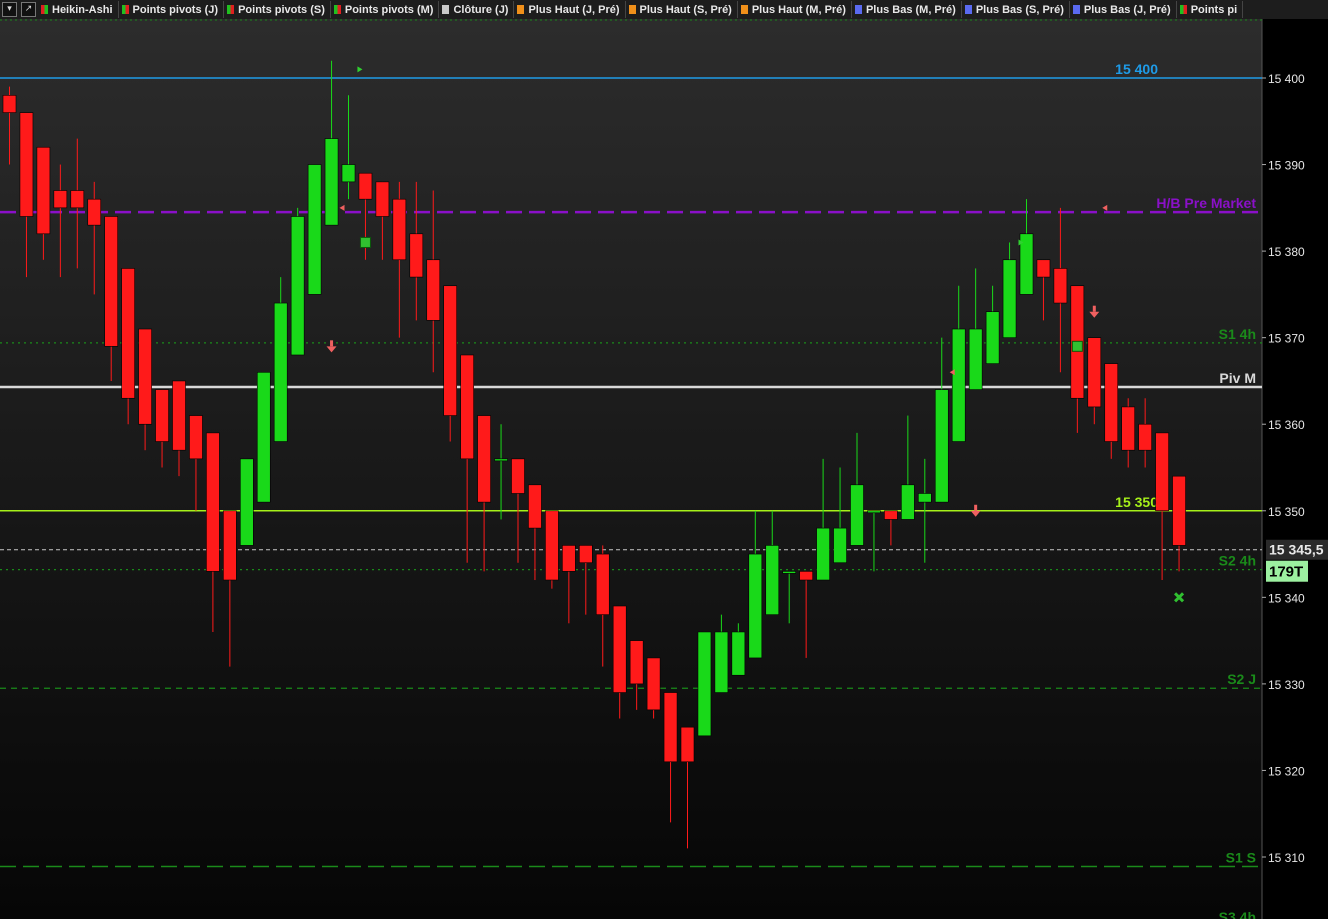 The image size is (1328, 919). I want to click on axis-tick-label: 15 380, so click(1286, 252).